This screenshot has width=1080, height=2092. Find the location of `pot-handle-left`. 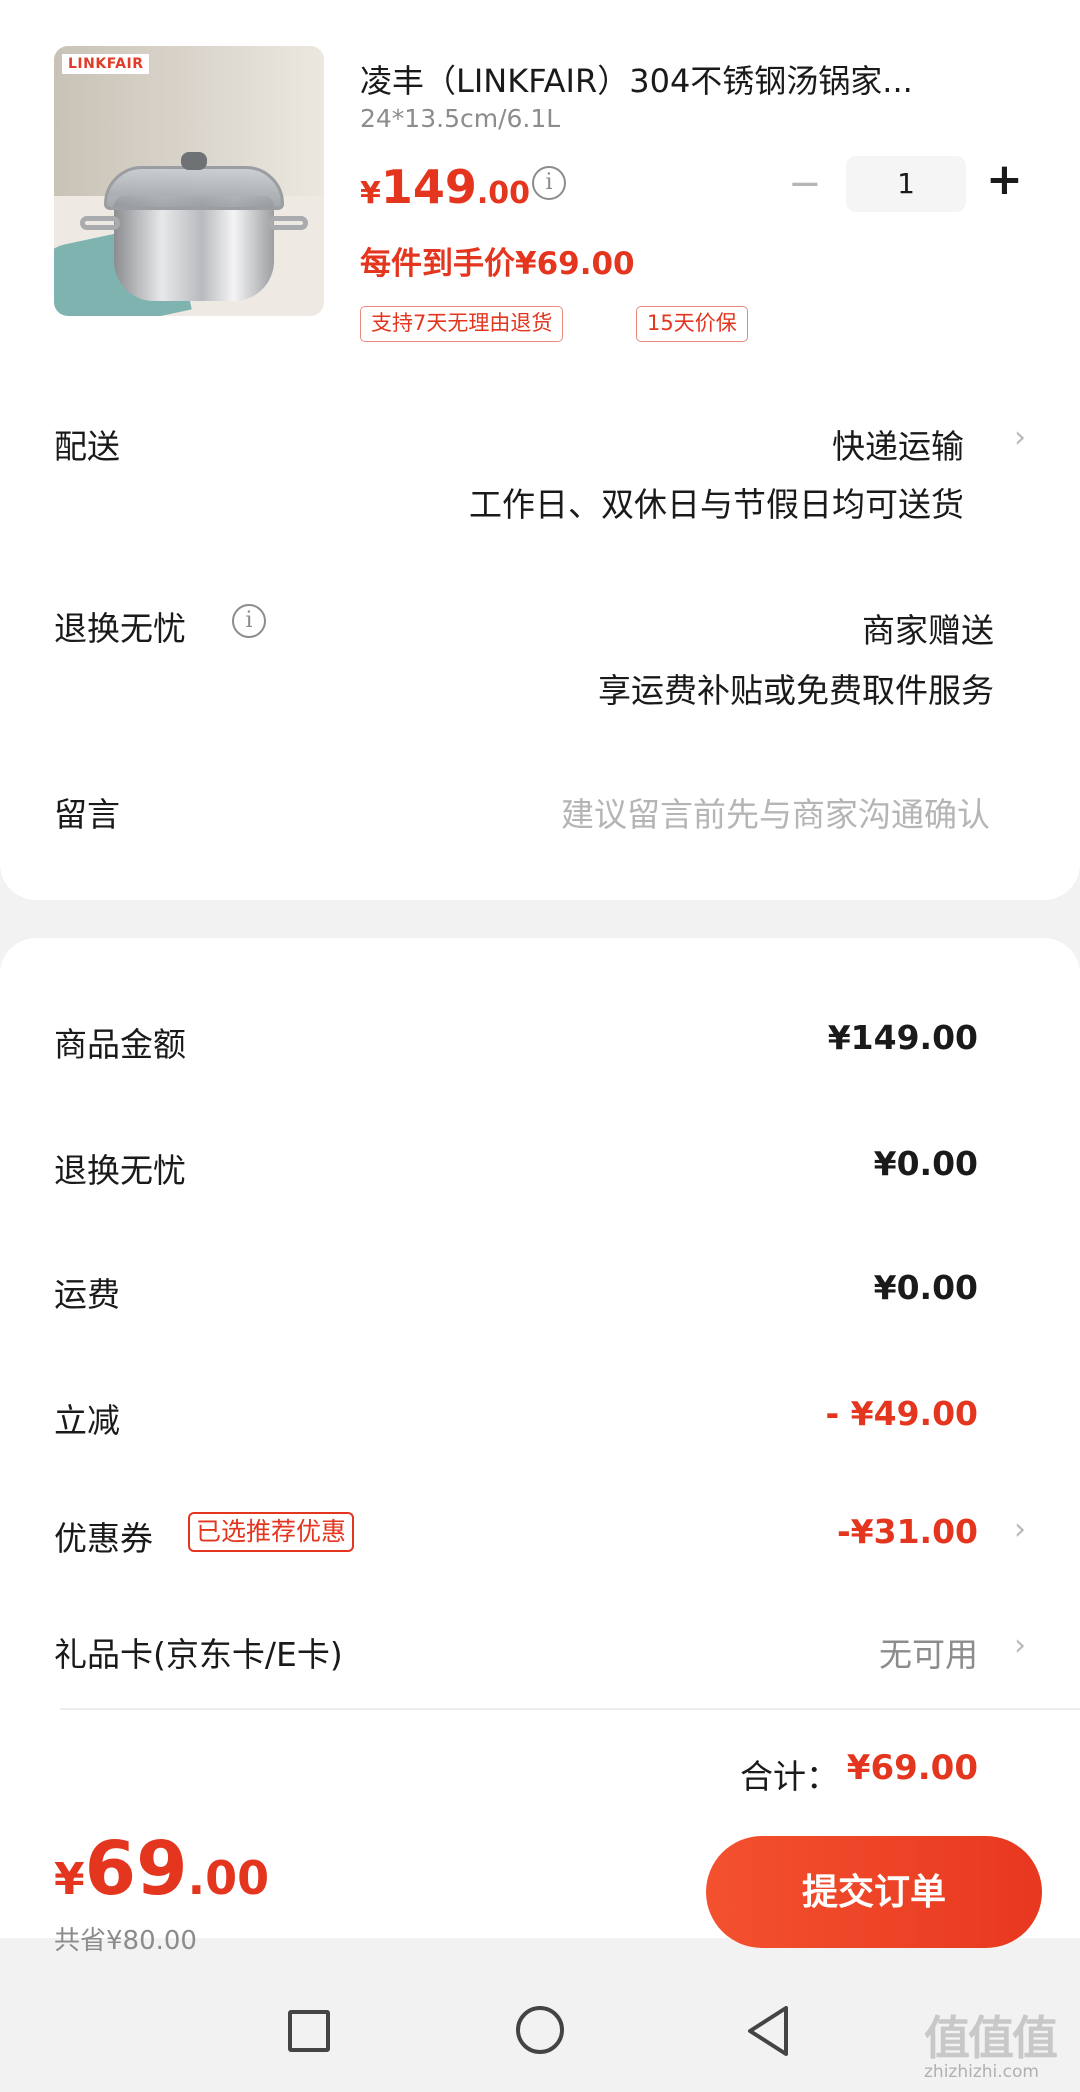

pot-handle-left is located at coordinates (100, 223).